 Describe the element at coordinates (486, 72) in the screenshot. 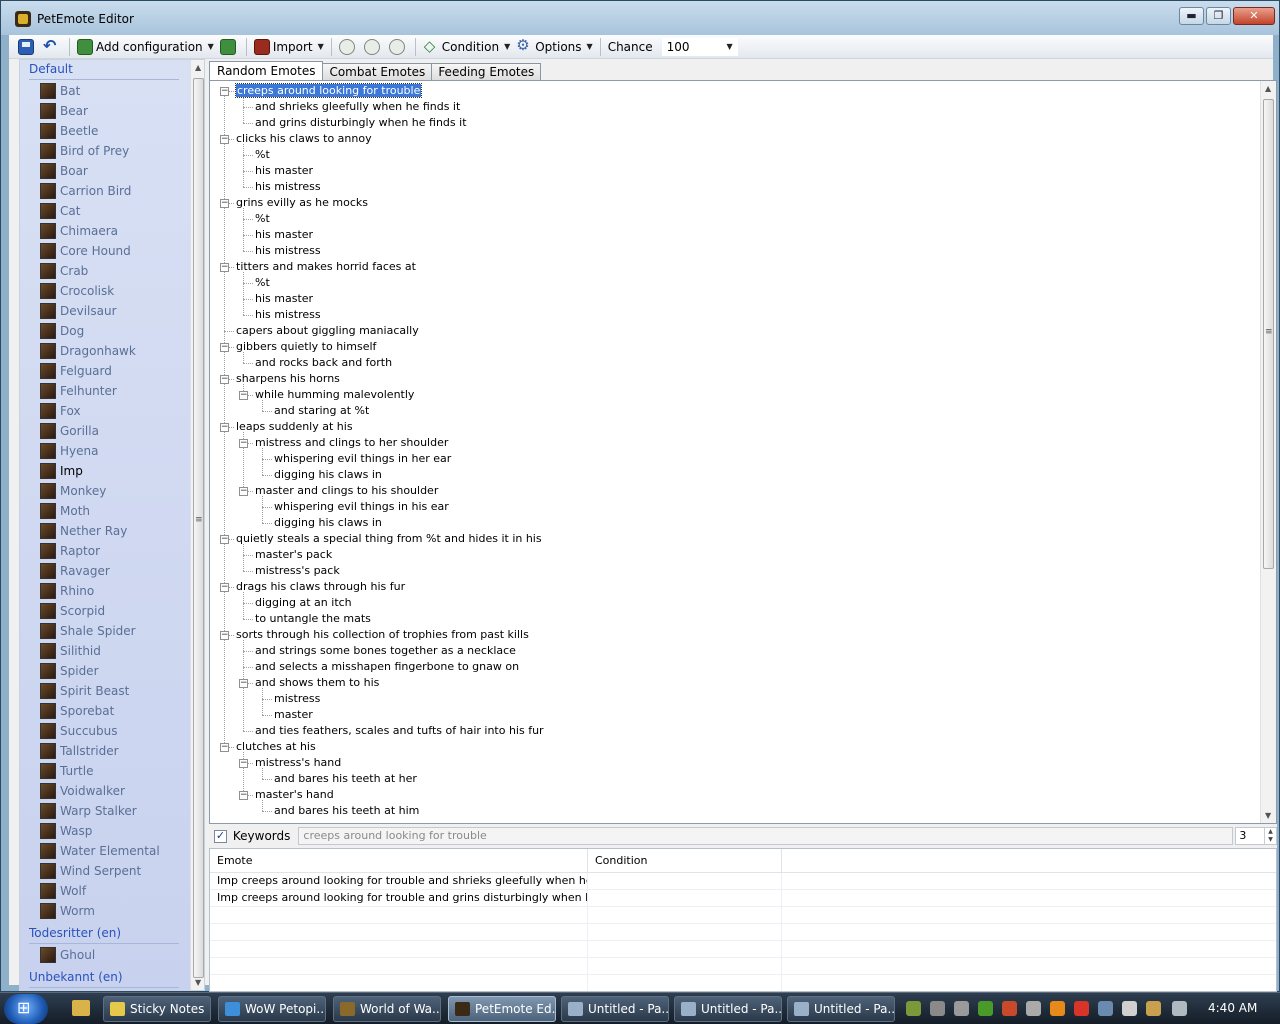

I see `tab-feeding-emotes: Feeding Emotes` at that location.